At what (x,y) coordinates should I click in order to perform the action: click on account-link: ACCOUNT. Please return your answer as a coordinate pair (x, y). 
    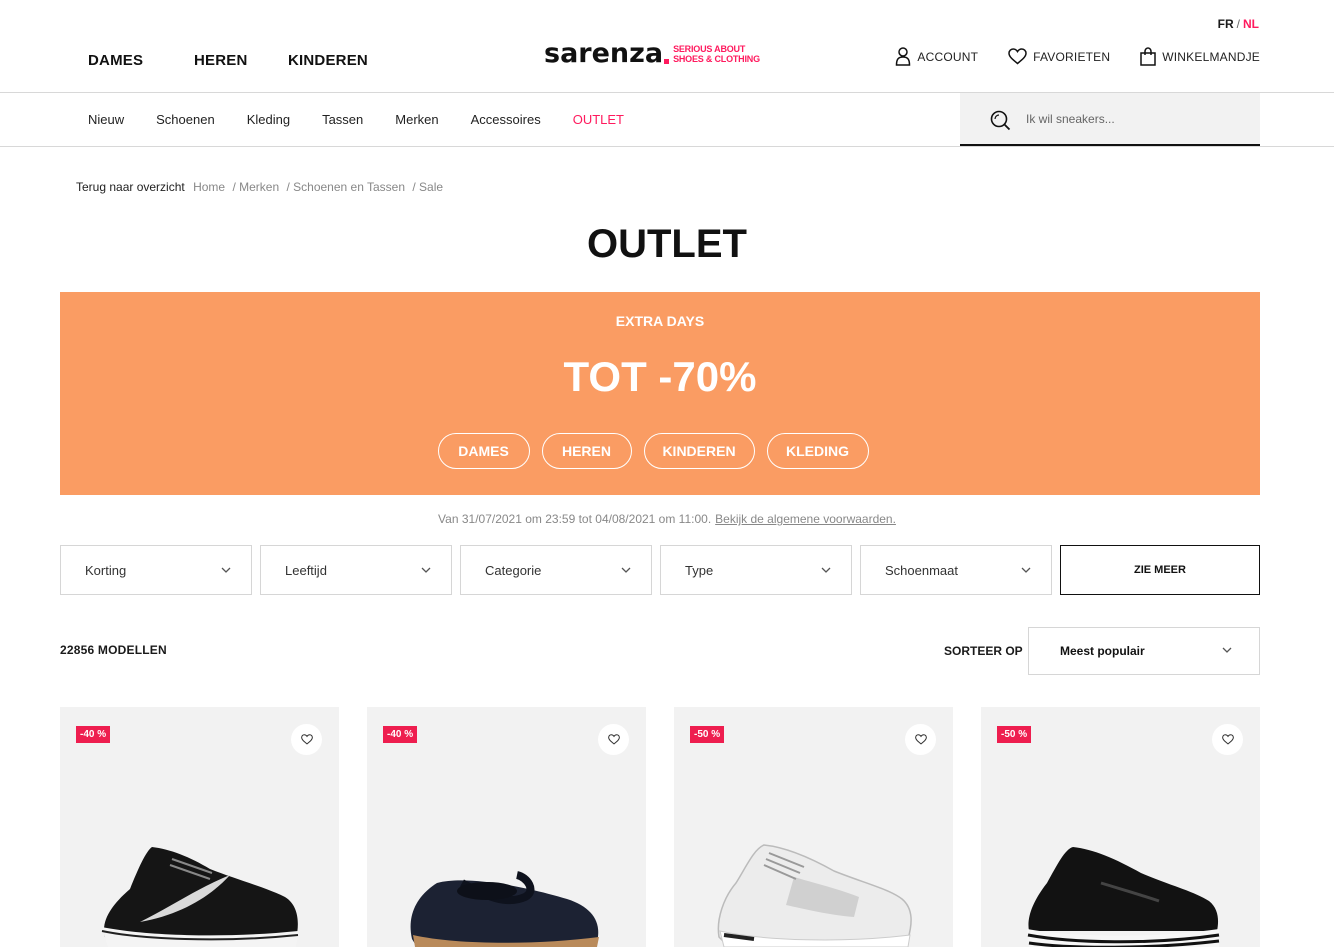
    Looking at the image, I should click on (936, 56).